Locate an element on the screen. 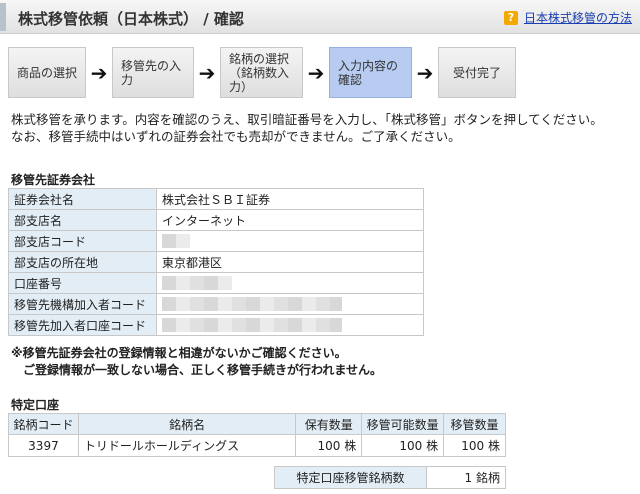 The width and height of the screenshot is (640, 494). account-code-value is located at coordinates (290, 325).